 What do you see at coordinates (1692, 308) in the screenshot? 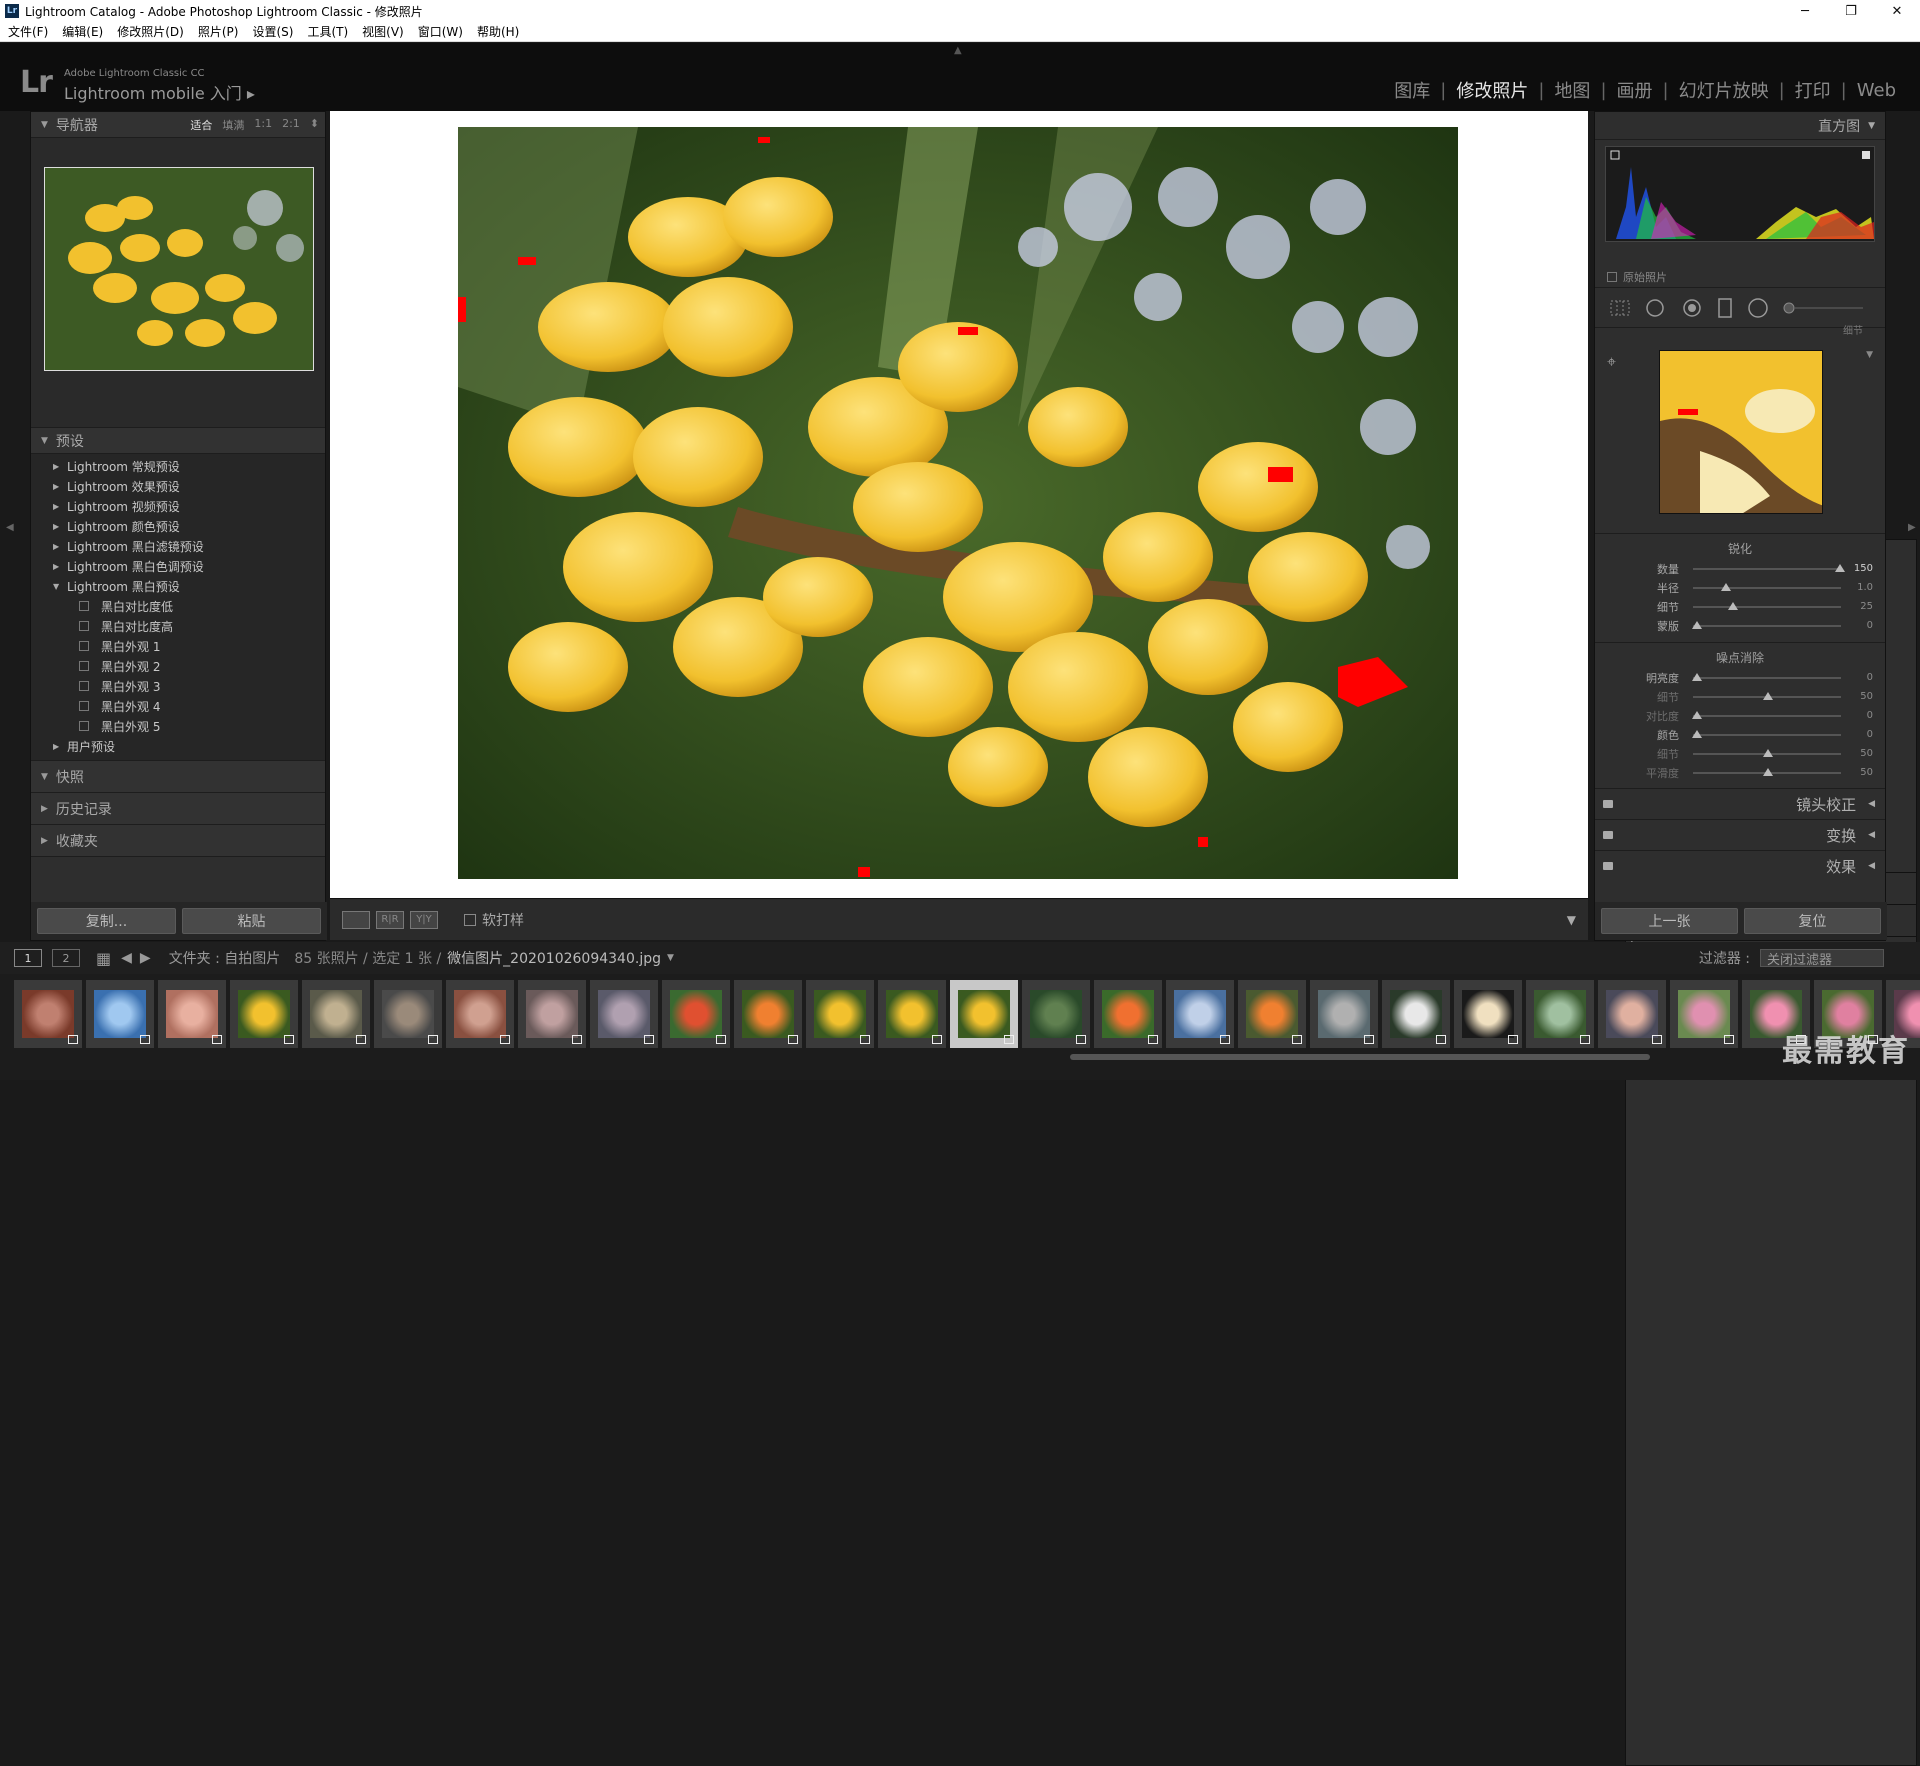
I see `red-eye-icon` at bounding box center [1692, 308].